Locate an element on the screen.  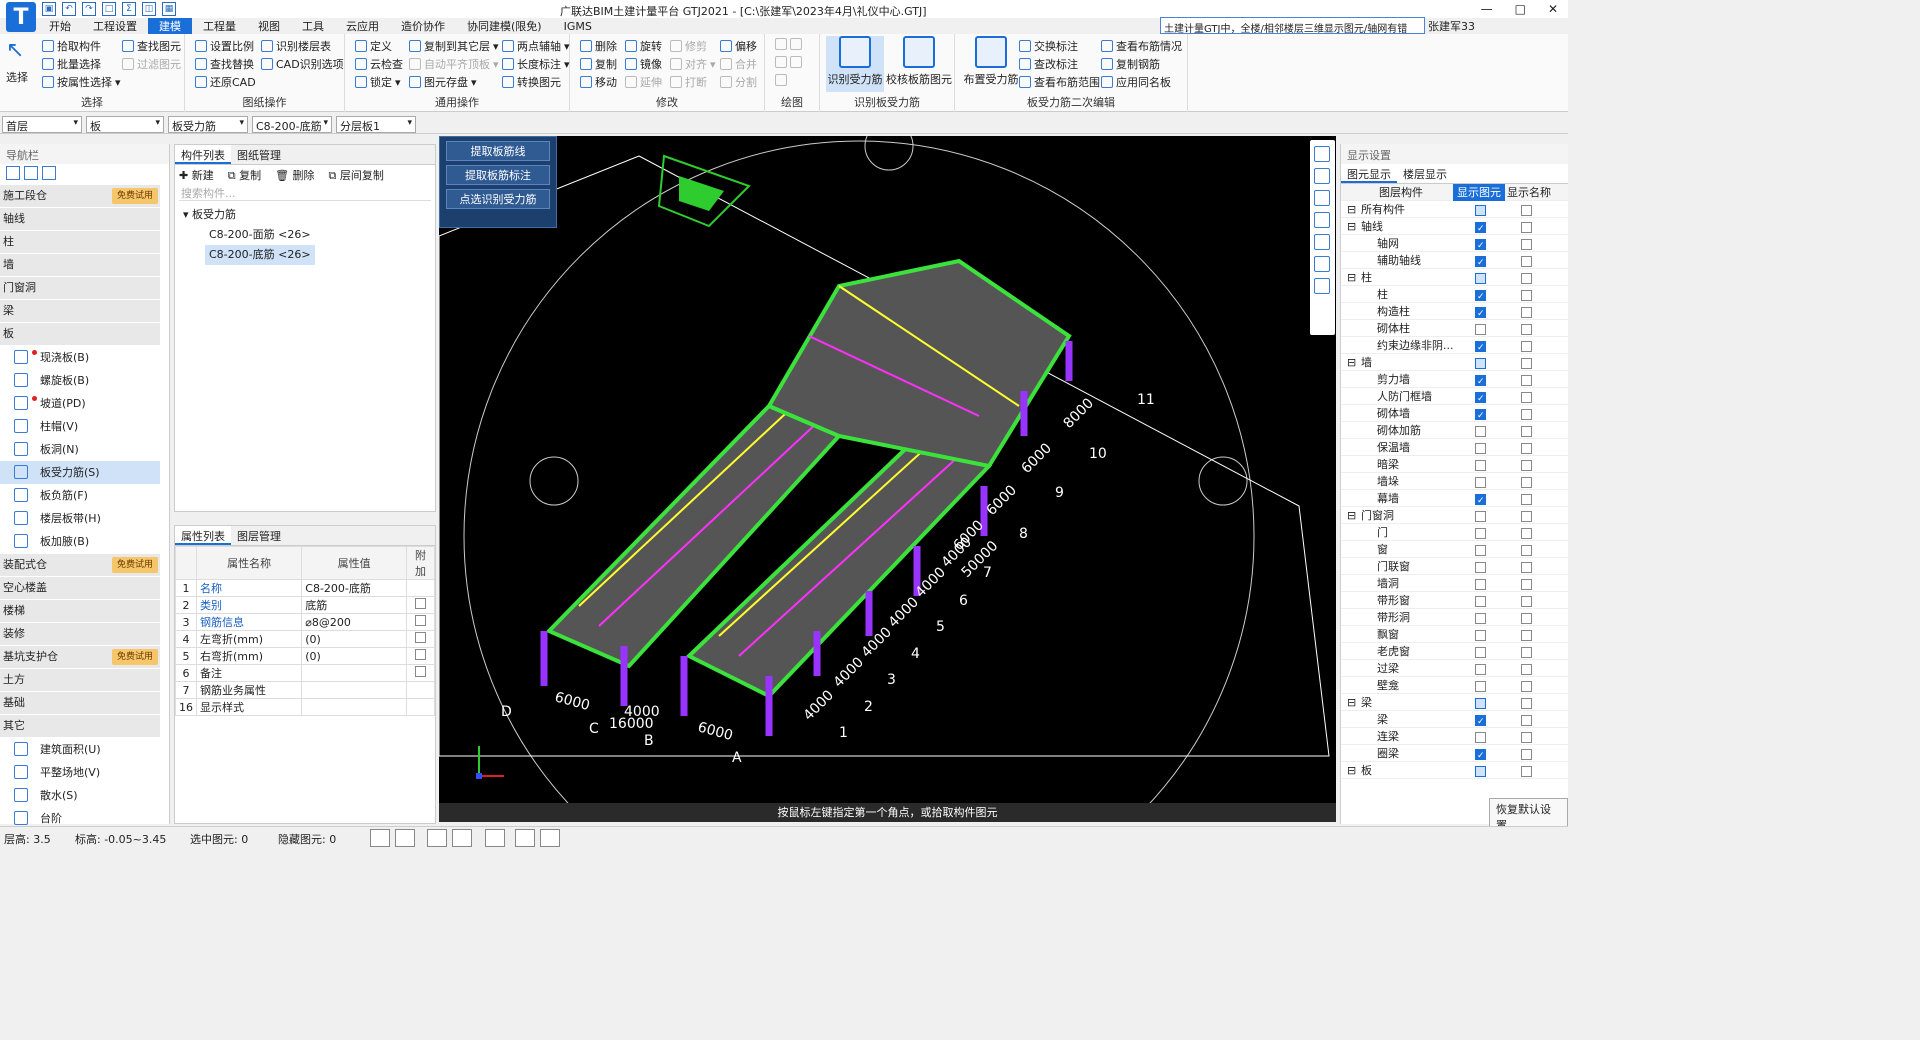
rotate-button: 旋转 is located at coordinates (643, 46).